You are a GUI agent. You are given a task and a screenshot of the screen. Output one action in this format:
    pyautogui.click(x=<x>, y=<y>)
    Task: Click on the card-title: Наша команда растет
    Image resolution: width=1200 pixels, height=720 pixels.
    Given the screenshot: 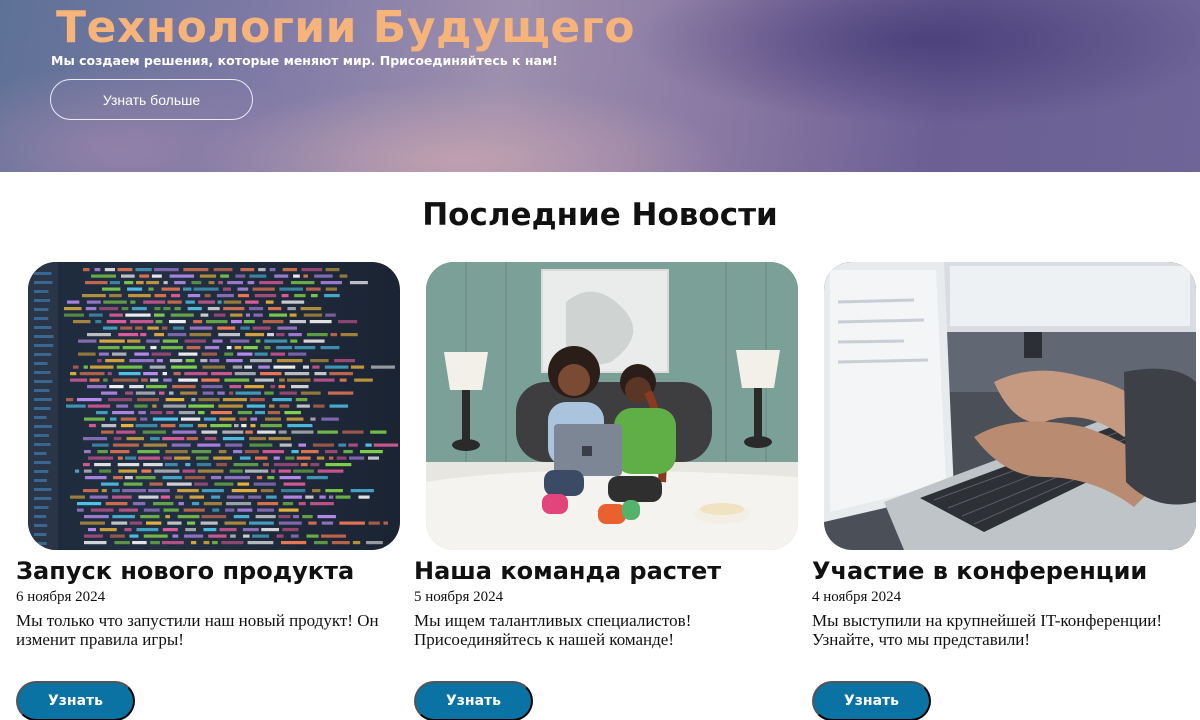 What is the action you would take?
    pyautogui.click(x=568, y=571)
    